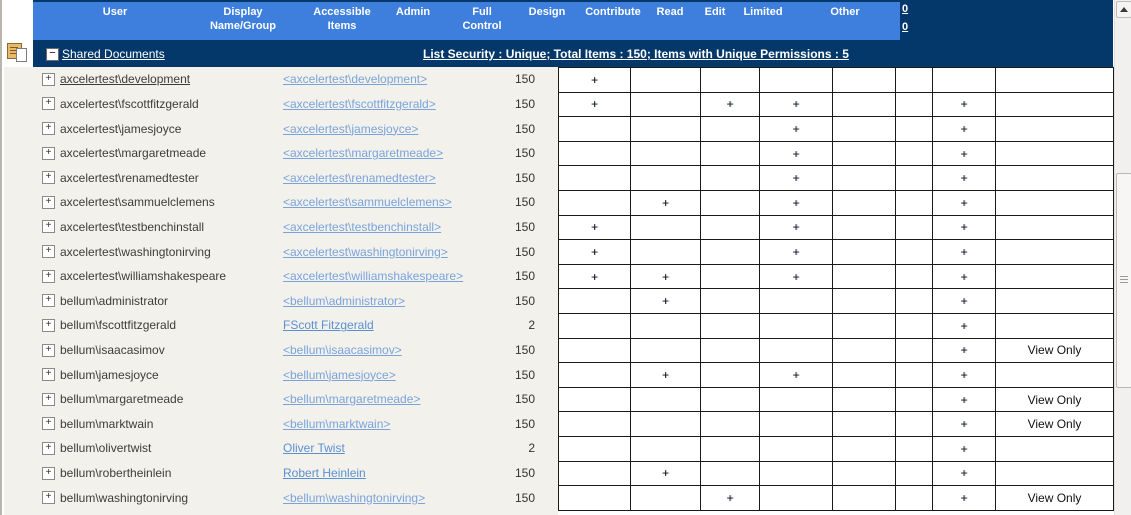 Image resolution: width=1131 pixels, height=515 pixels. I want to click on display-name-link: <axcelertest\renamedtester>, so click(359, 178).